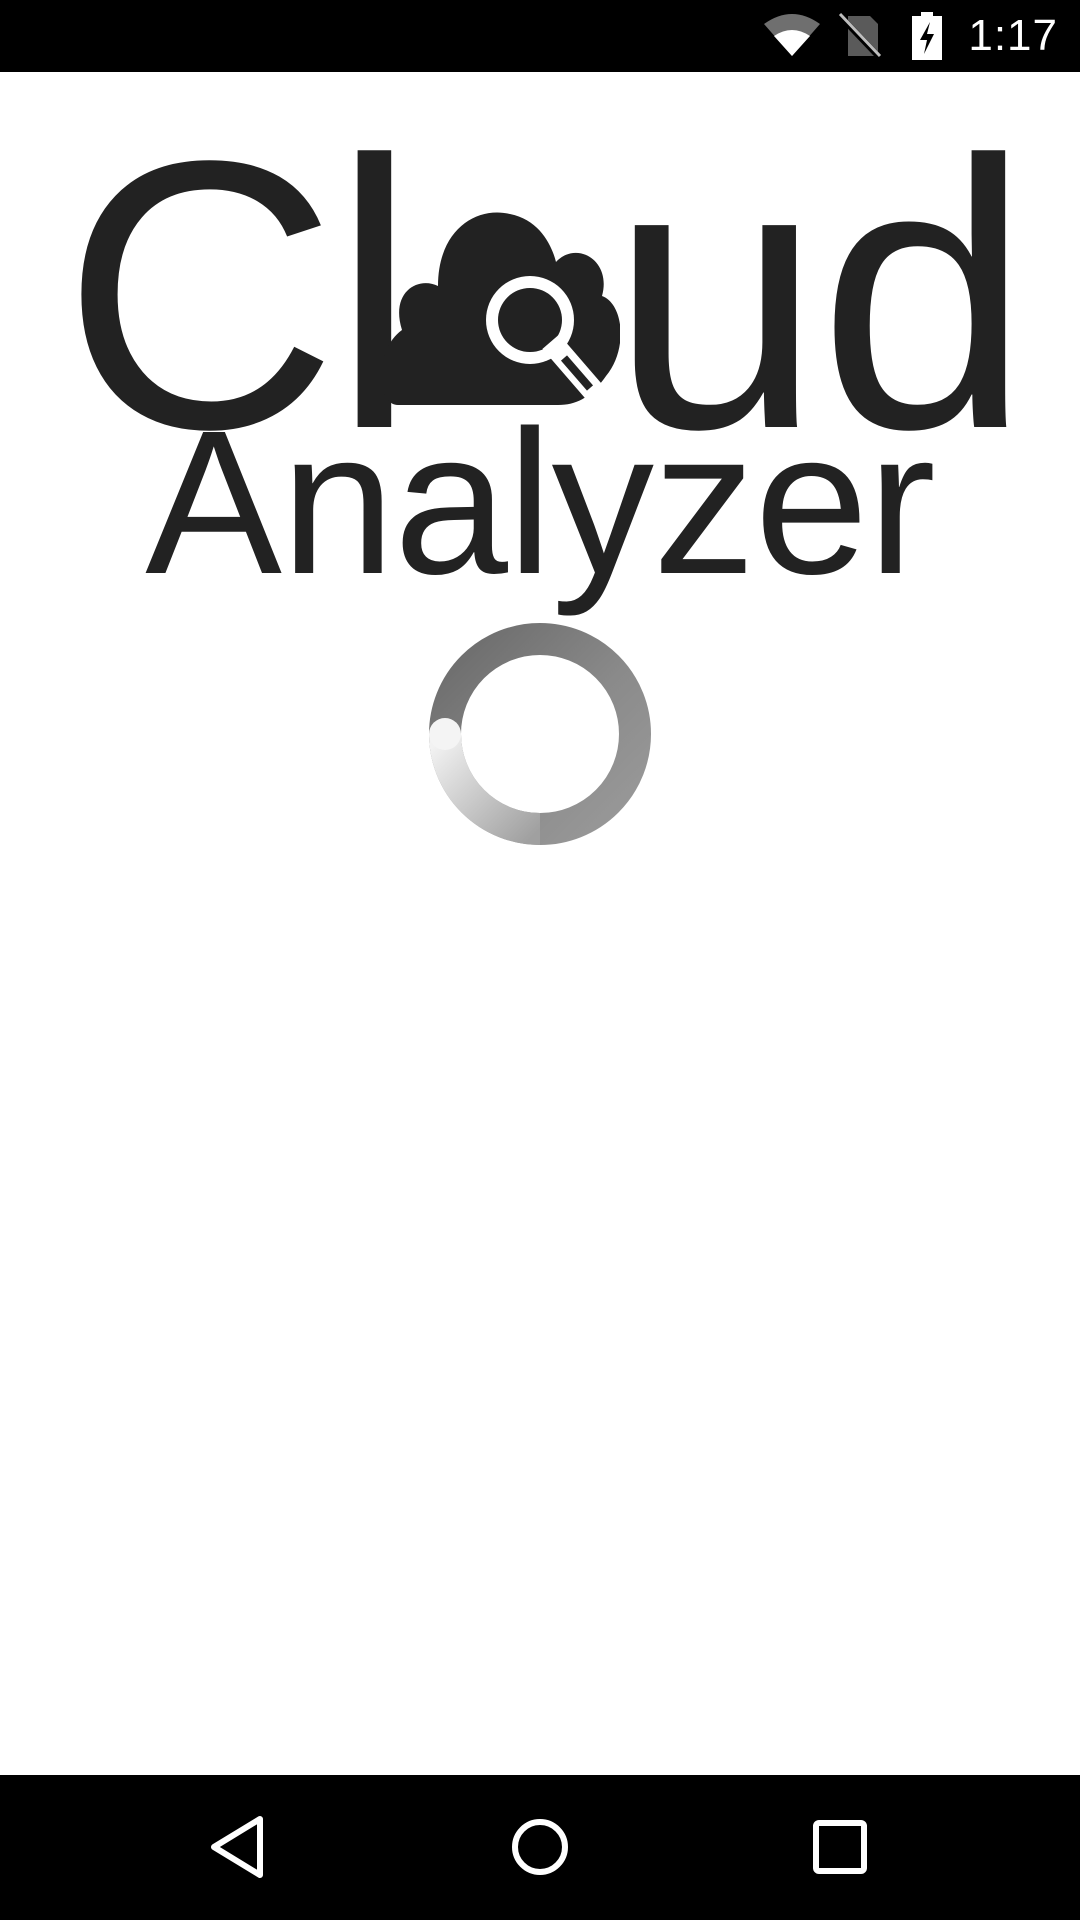 Image resolution: width=1080 pixels, height=1920 pixels. I want to click on back-icon, so click(240, 1847).